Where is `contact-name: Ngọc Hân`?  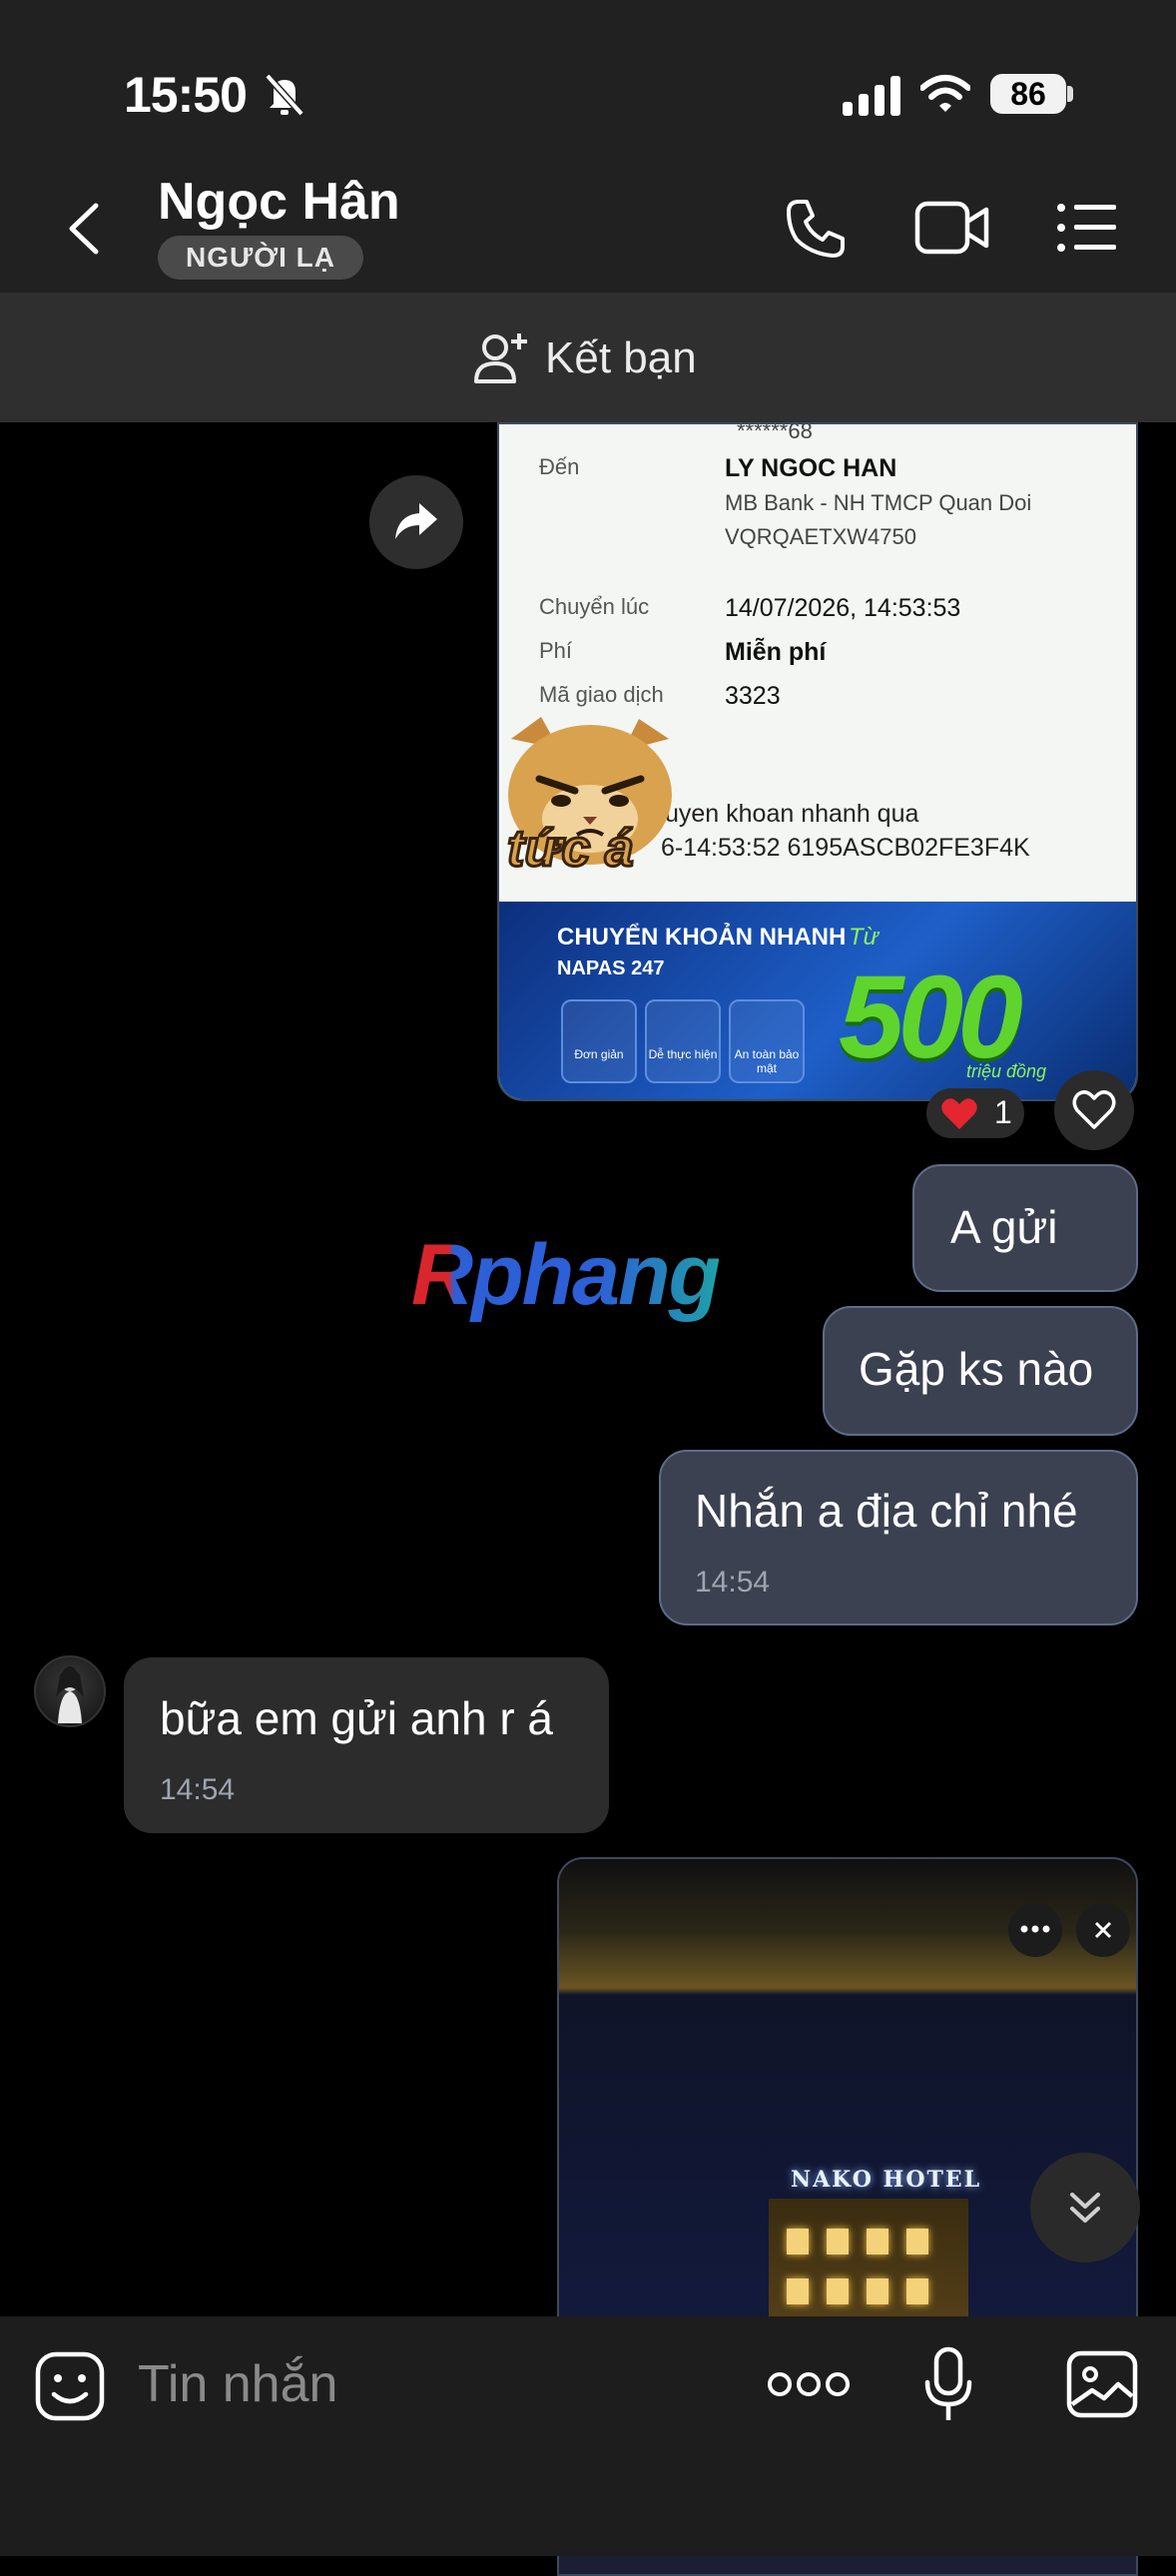
contact-name: Ngọc Hân is located at coordinates (279, 202).